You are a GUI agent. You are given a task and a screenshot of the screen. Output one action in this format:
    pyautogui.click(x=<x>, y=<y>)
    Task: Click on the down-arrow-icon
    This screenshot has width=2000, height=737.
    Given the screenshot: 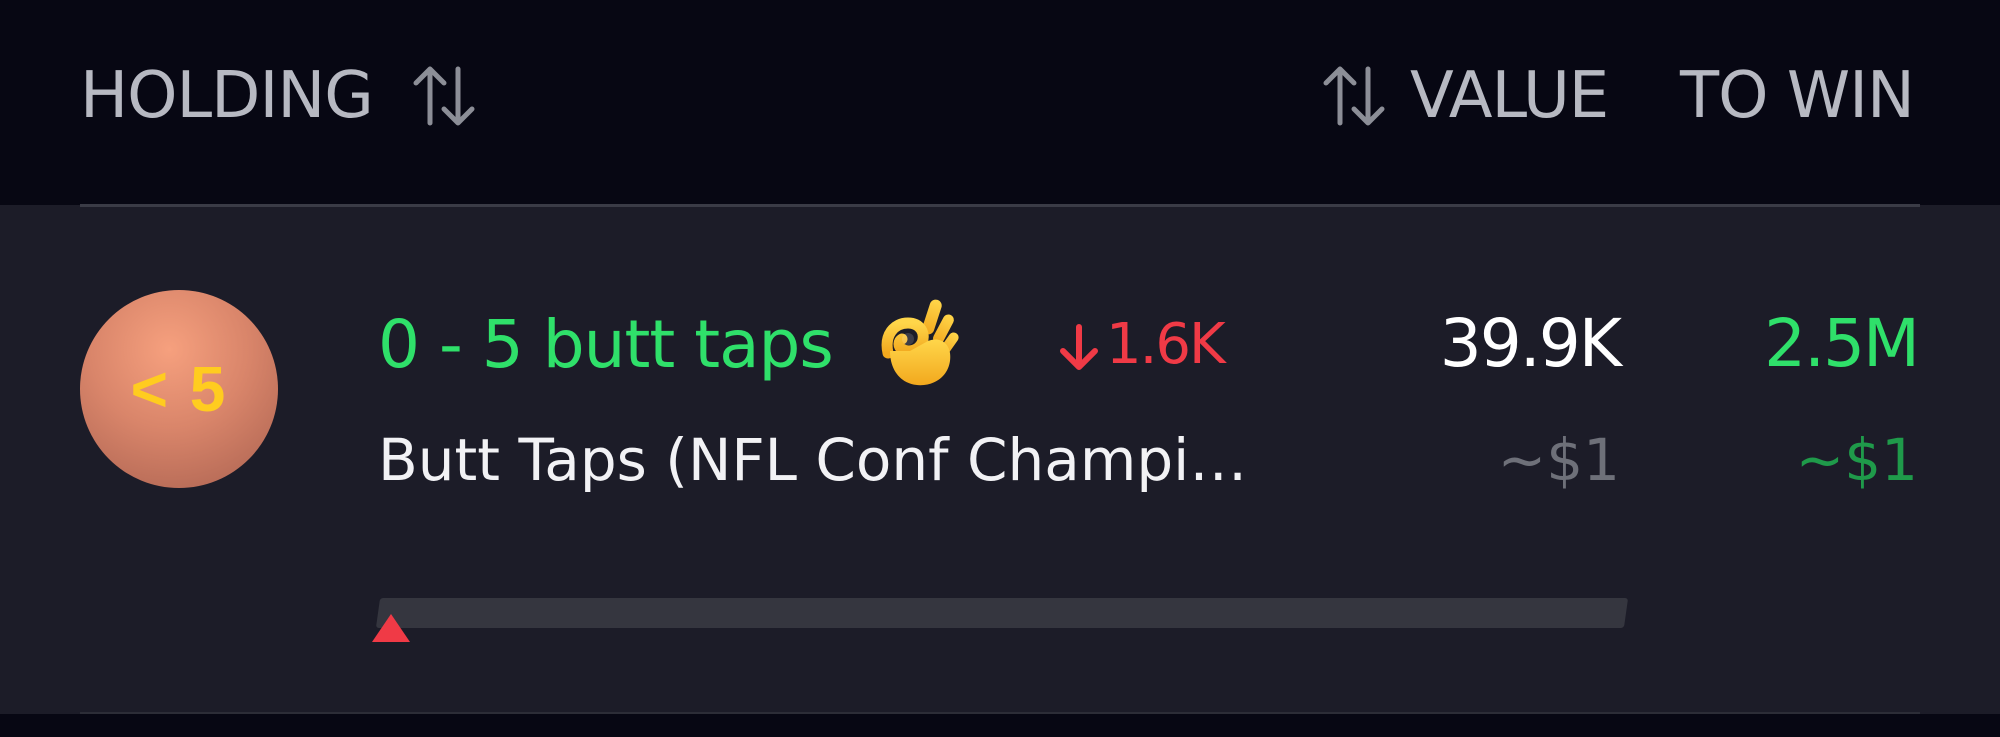 What is the action you would take?
    pyautogui.click(x=1079, y=346)
    